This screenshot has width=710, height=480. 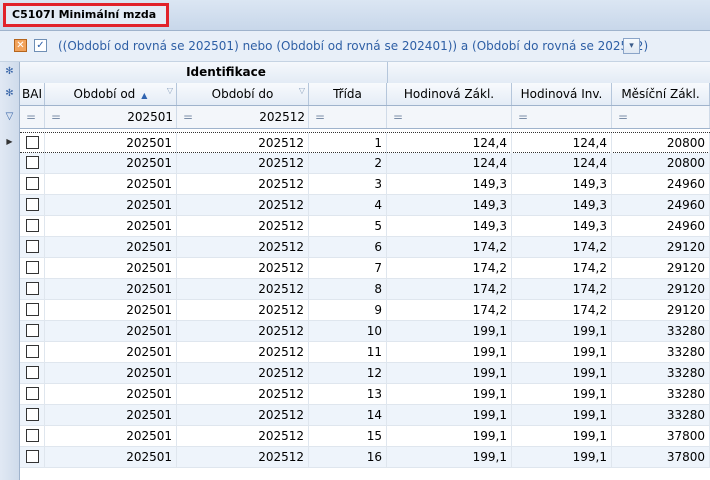 I want to click on column-header-obdobi-od: Období od ▲ ▽, so click(x=111, y=94).